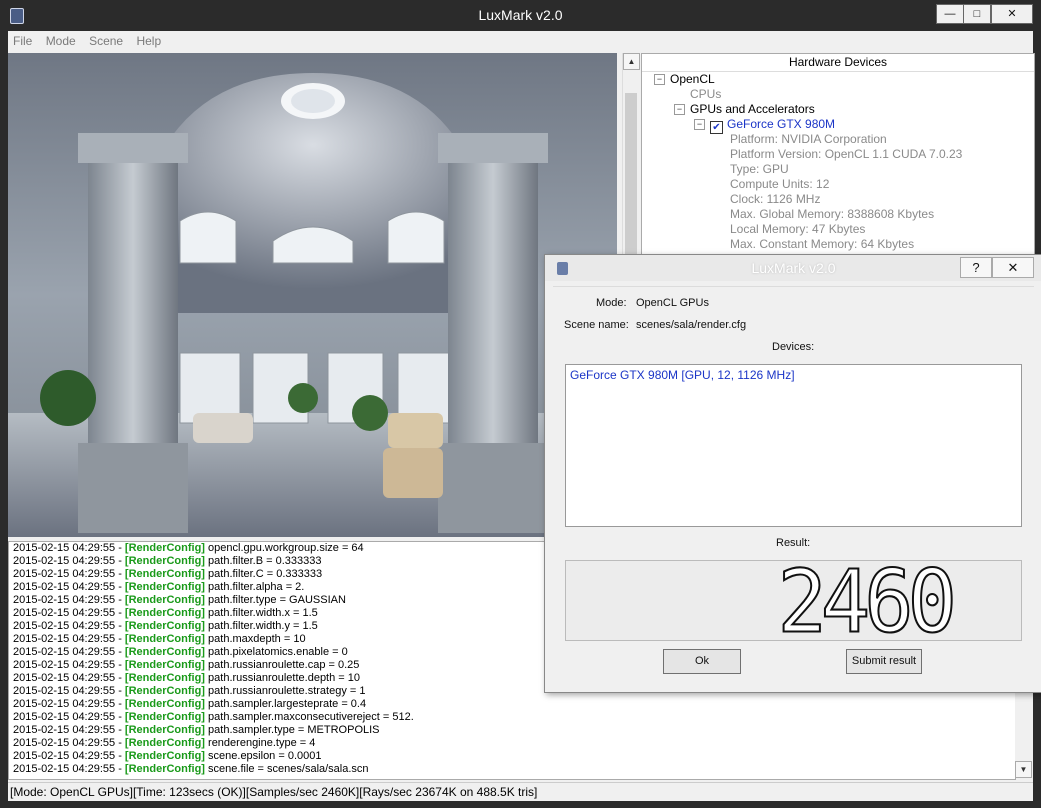 This screenshot has height=808, width=1041. What do you see at coordinates (148, 39) in the screenshot?
I see `menu-help: Help` at bounding box center [148, 39].